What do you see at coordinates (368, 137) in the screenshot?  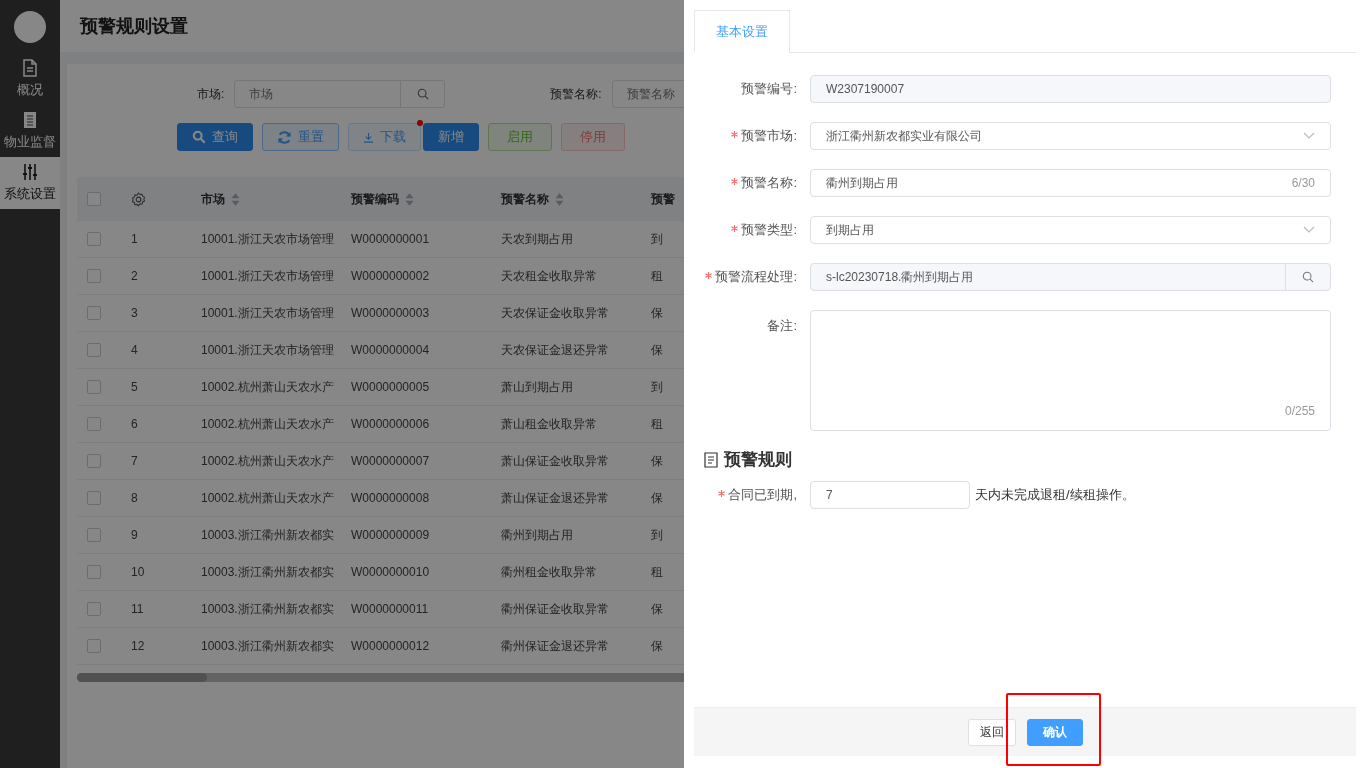 I see `download-icon` at bounding box center [368, 137].